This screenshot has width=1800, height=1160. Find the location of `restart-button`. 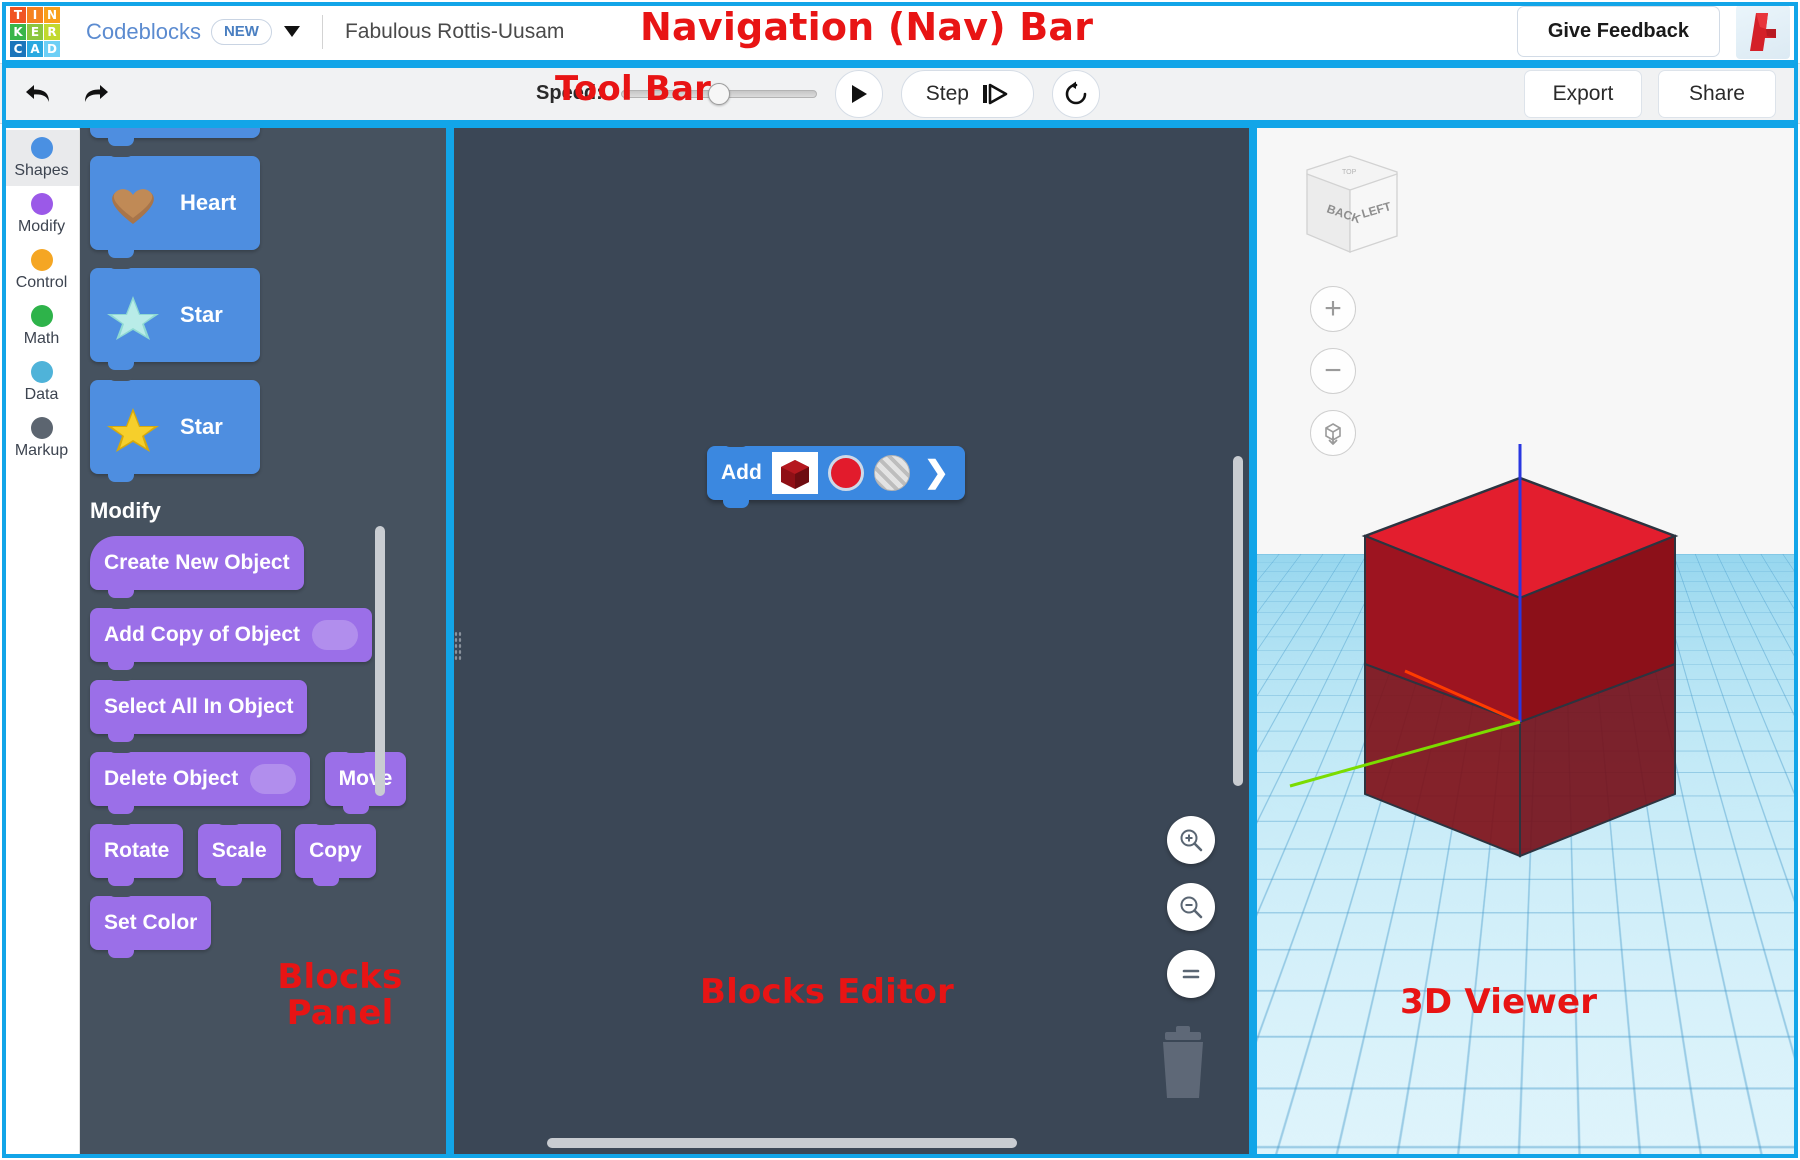

restart-button is located at coordinates (1075, 93).